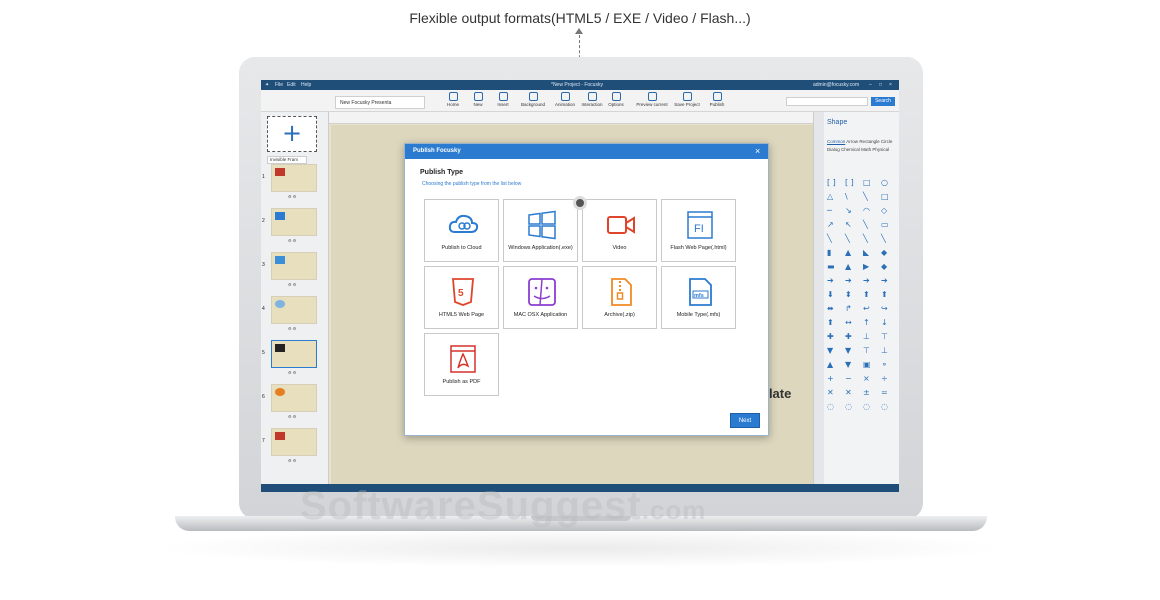 The height and width of the screenshot is (600, 1160). Describe the element at coordinates (836, 141) in the screenshot. I see `tab-common: Common` at that location.